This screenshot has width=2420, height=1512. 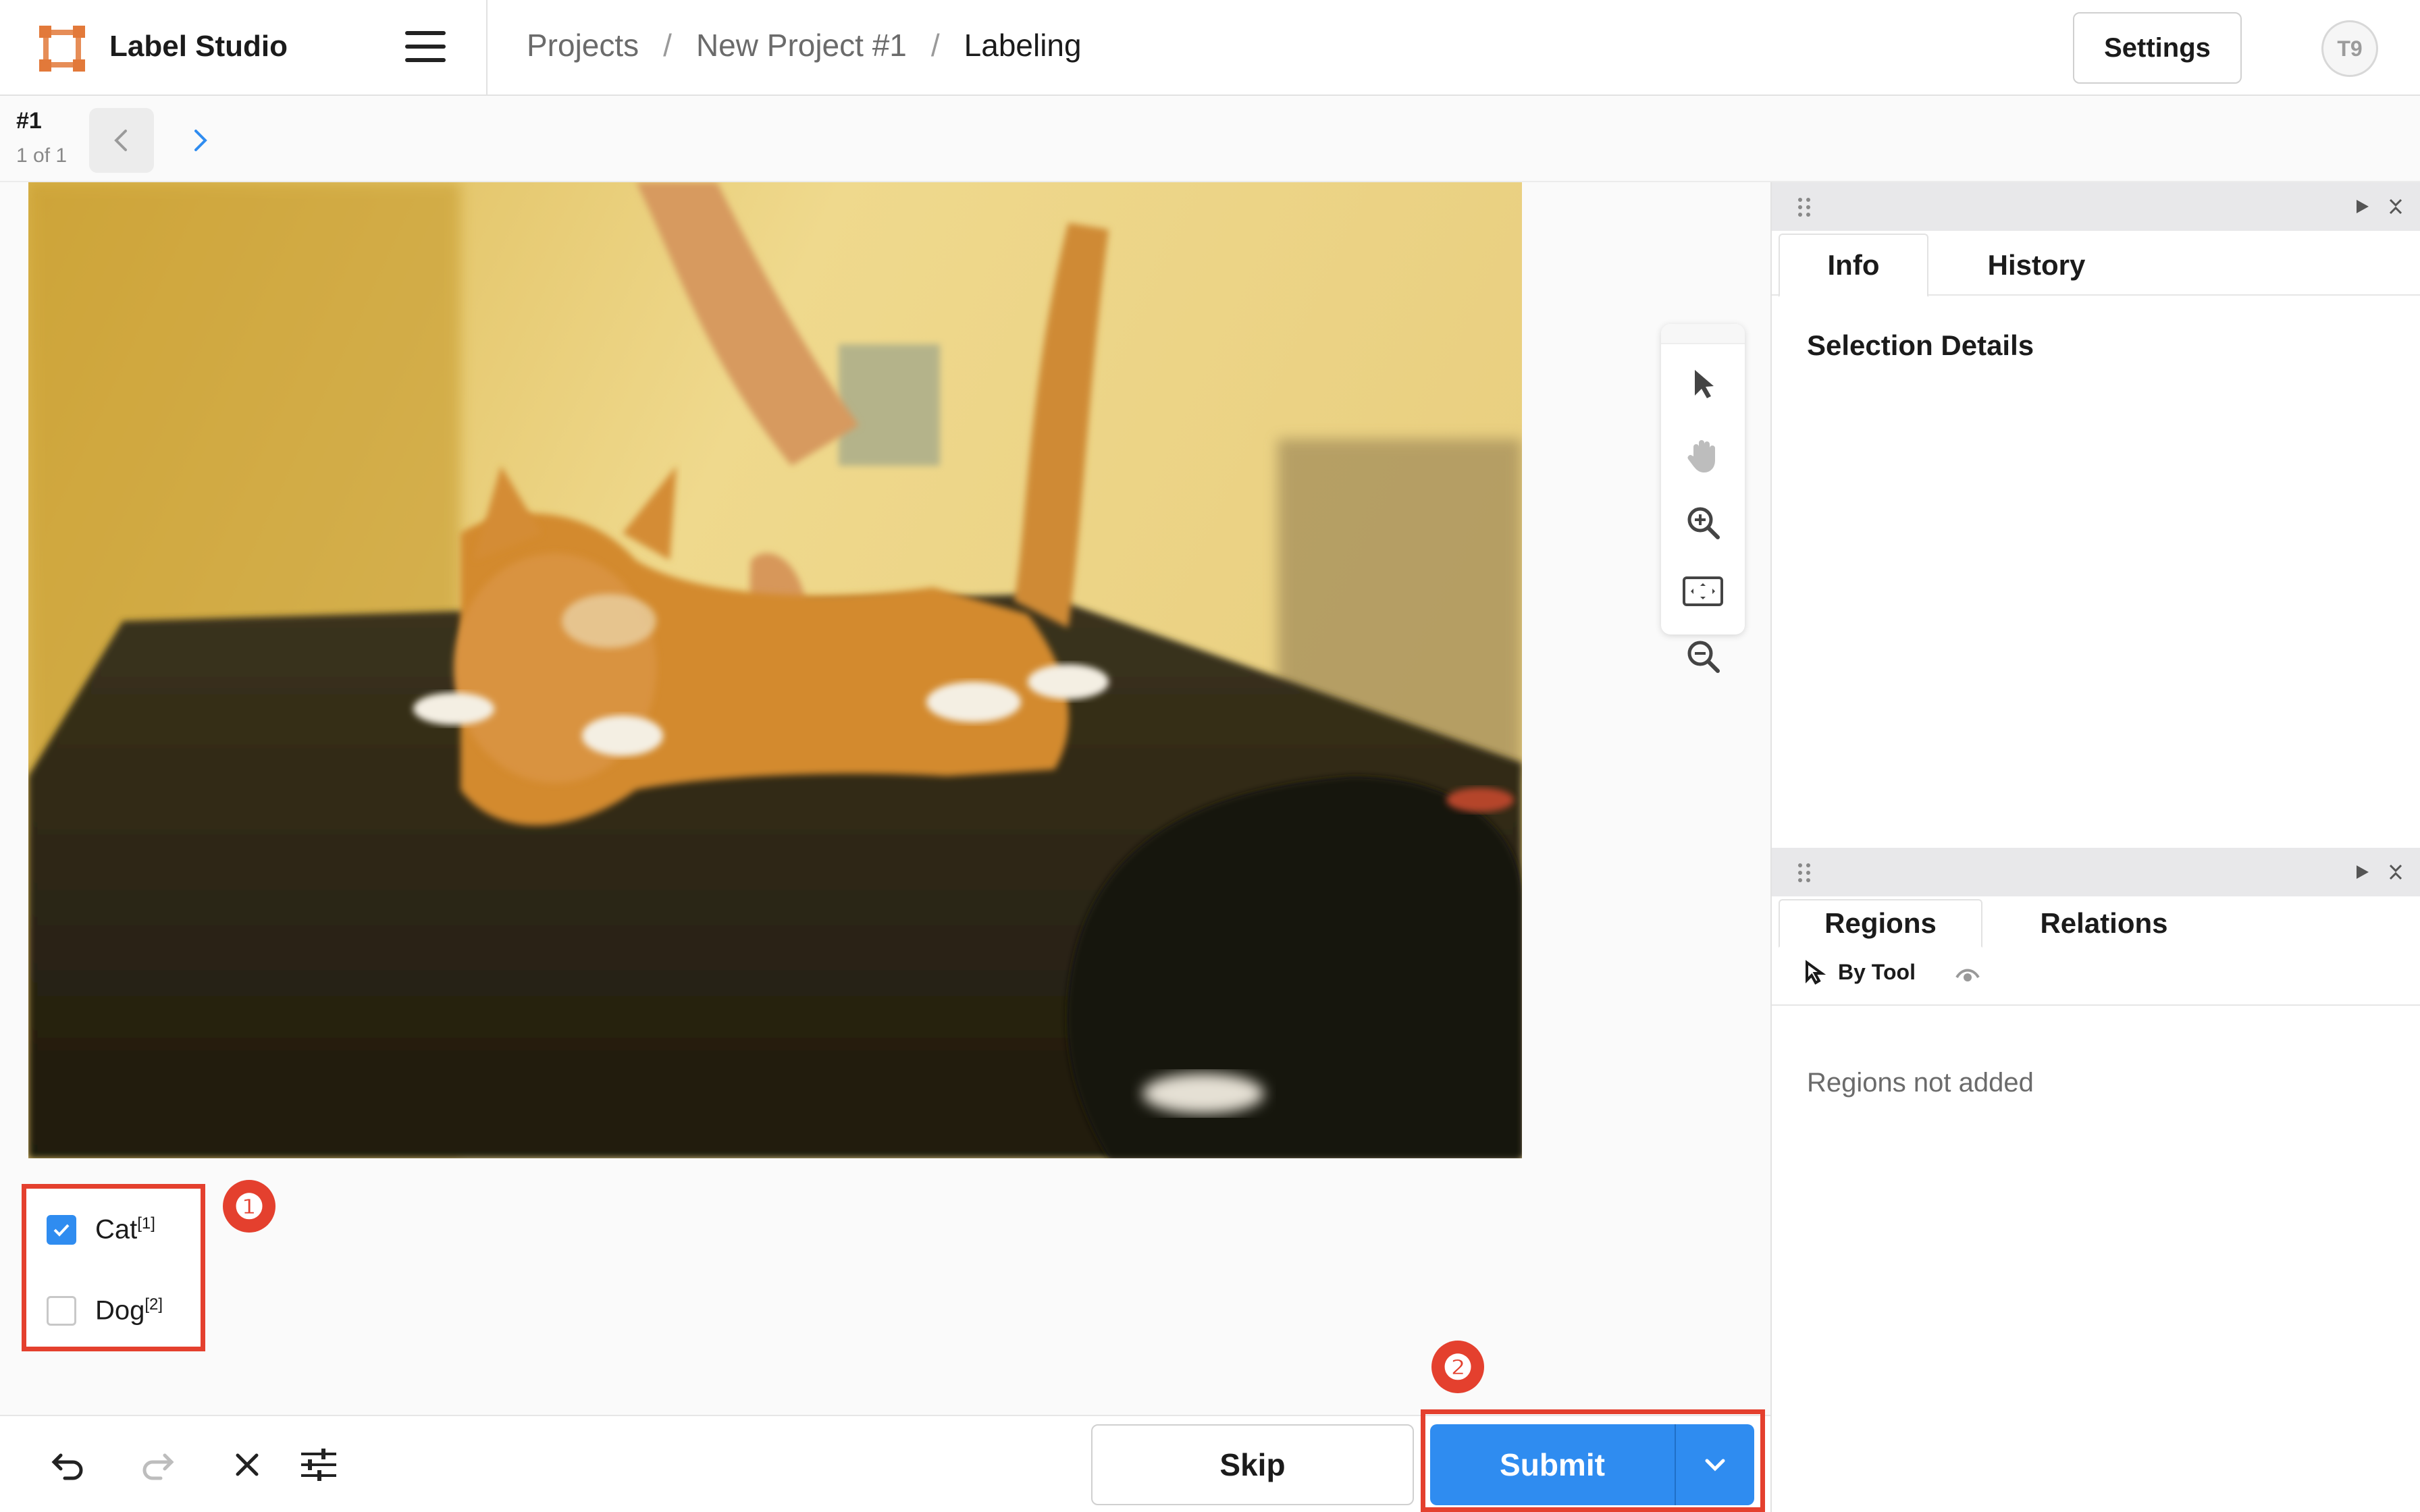 What do you see at coordinates (1816, 972) in the screenshot?
I see `cursor-icon` at bounding box center [1816, 972].